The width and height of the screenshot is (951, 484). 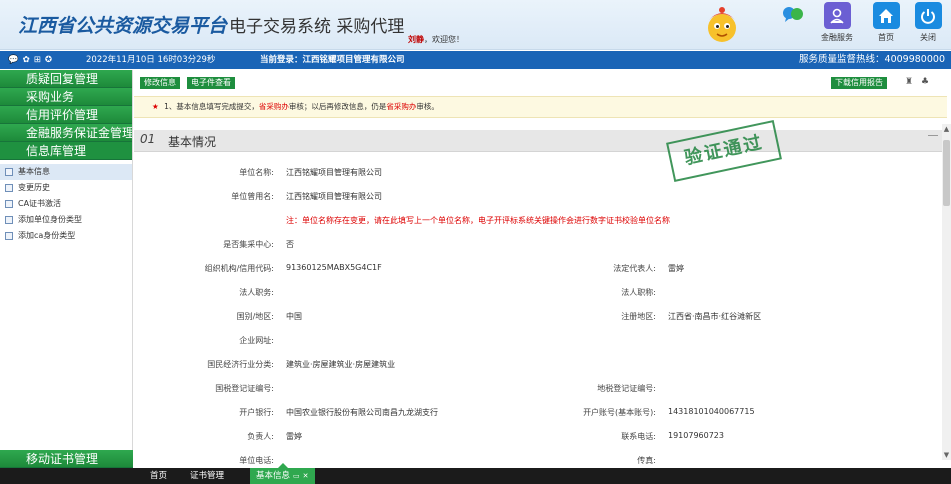 What do you see at coordinates (475, 476) in the screenshot?
I see `bottom-tab-bar: 首页 证书管理 基本信息 ▭ ✕` at bounding box center [475, 476].